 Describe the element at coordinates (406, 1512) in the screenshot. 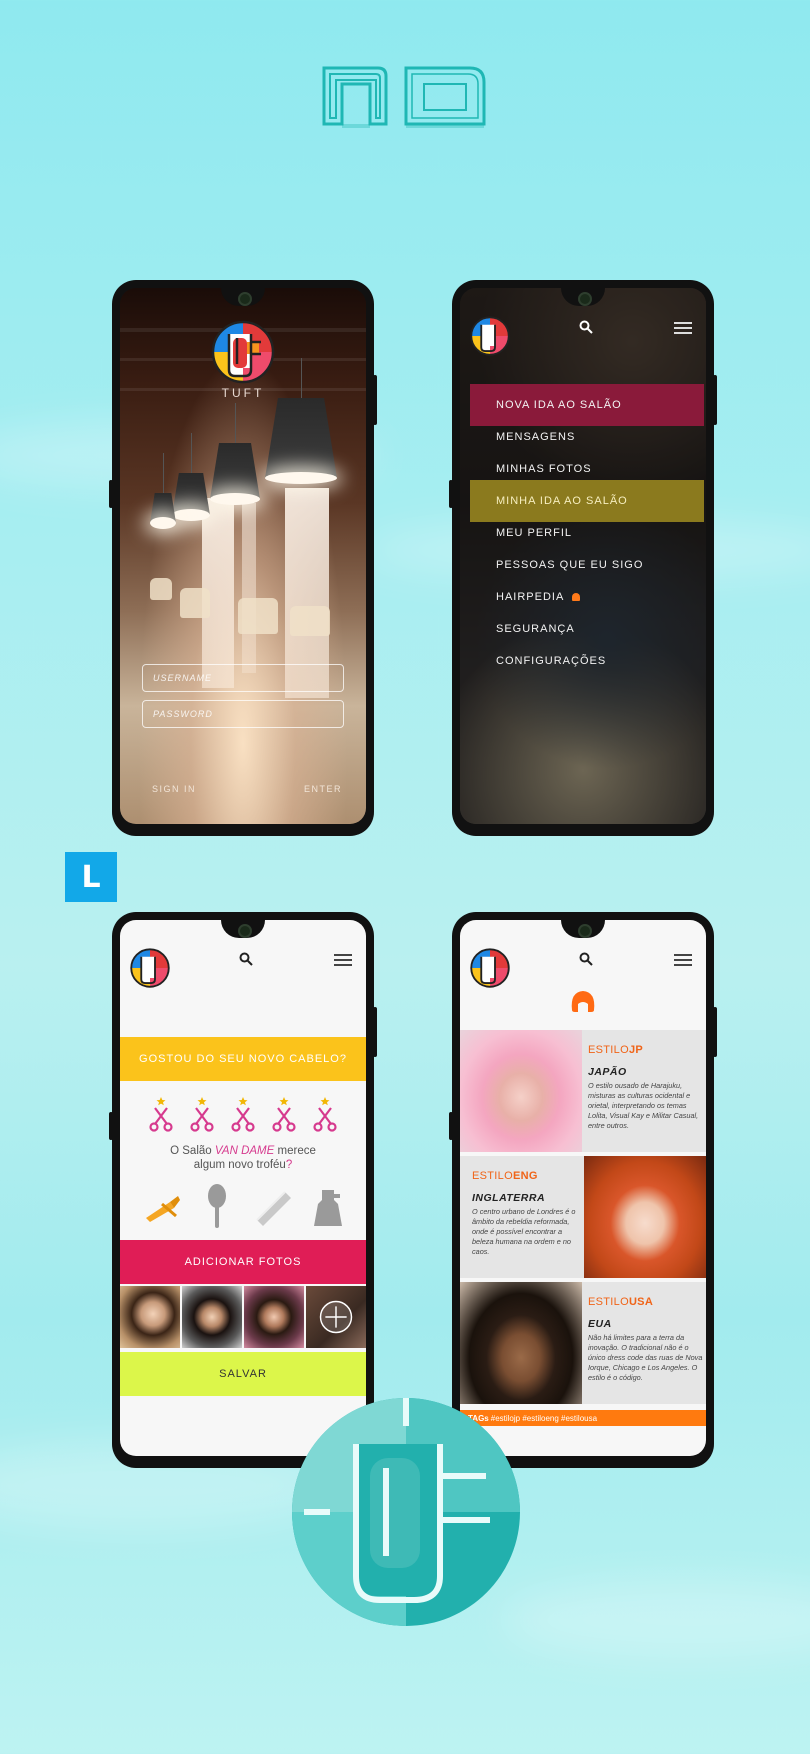

I see `tuft-watermark-logo` at that location.